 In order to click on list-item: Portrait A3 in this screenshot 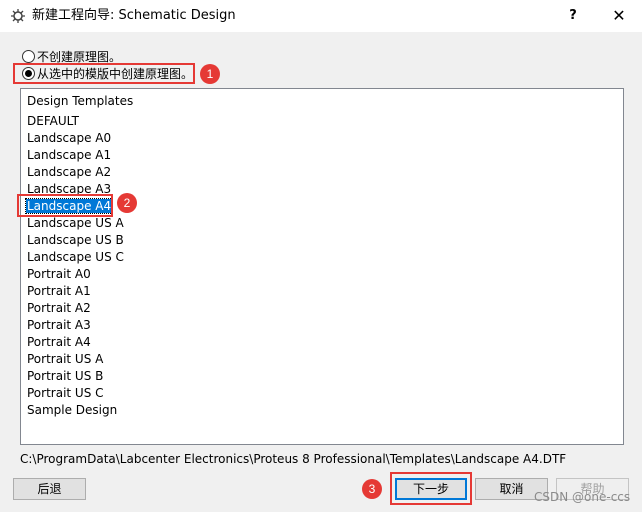, I will do `click(322, 325)`.